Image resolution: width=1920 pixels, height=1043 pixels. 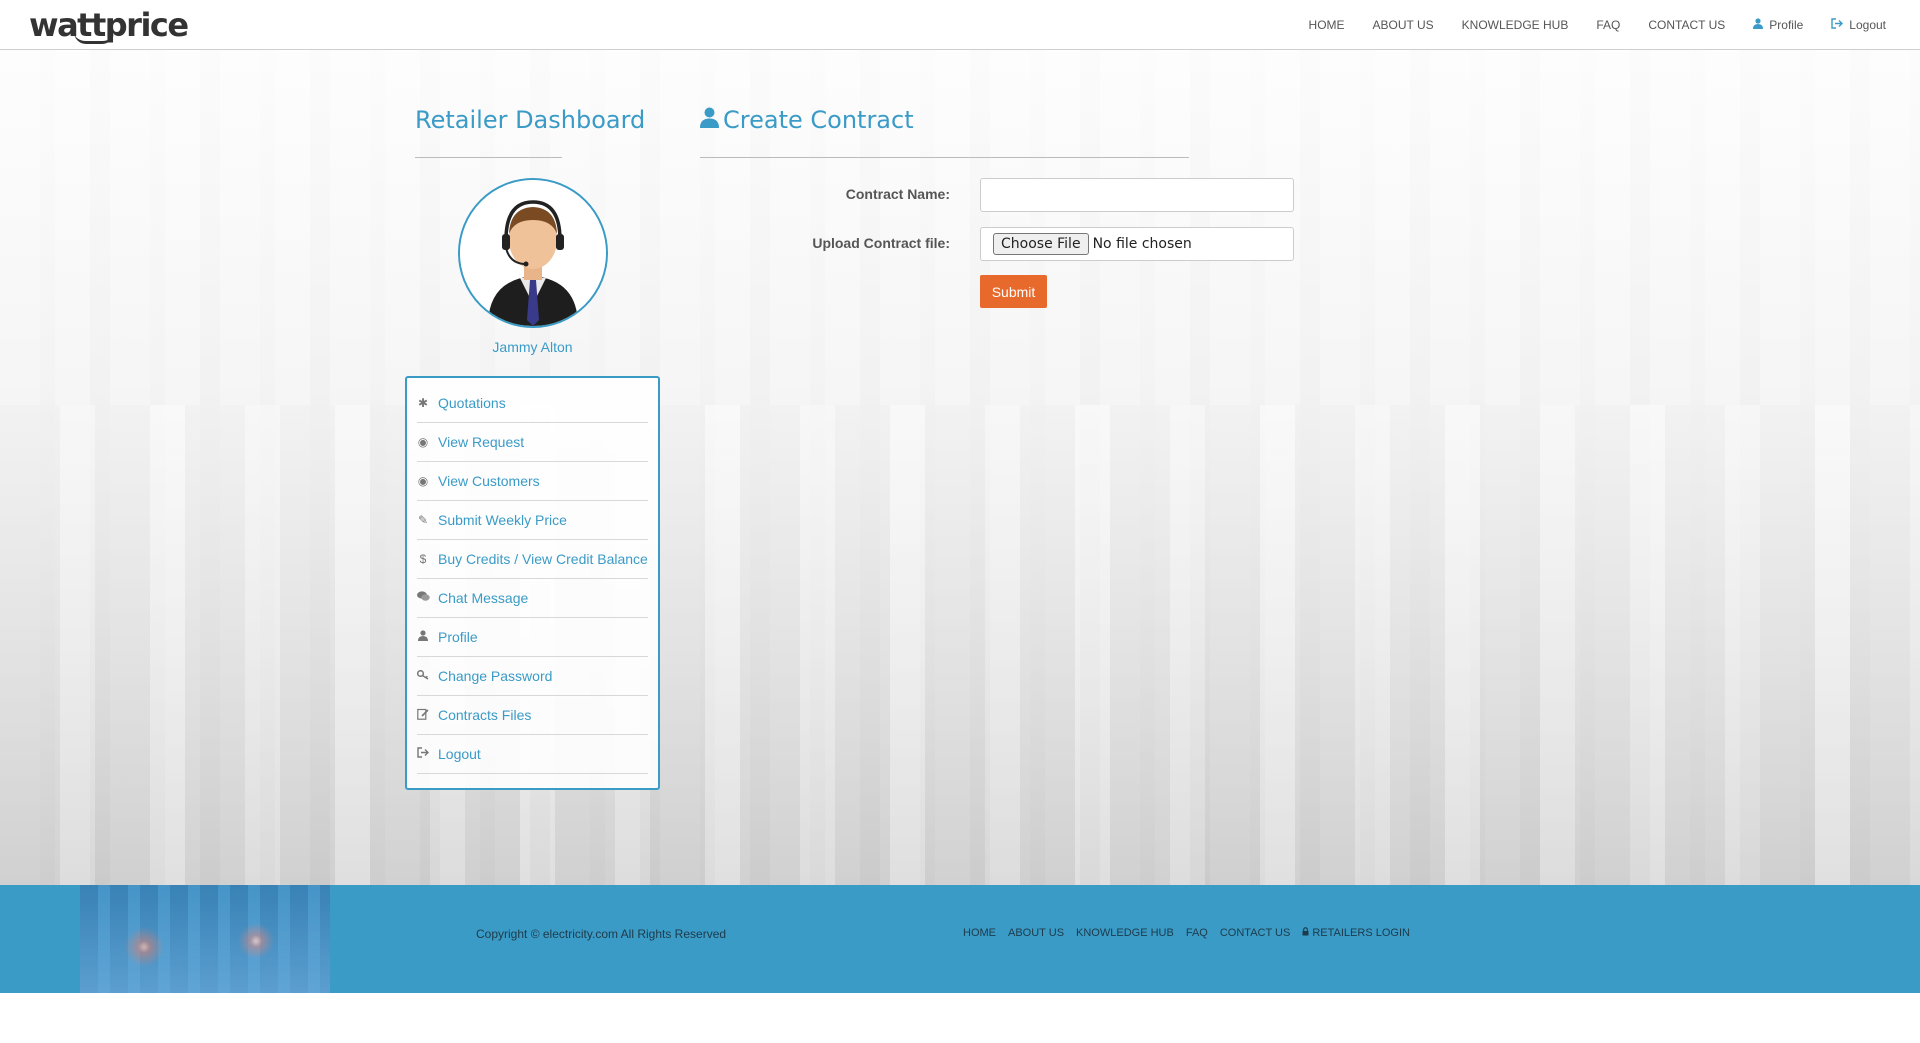 I want to click on nav-logout: Logout, so click(x=1858, y=25).